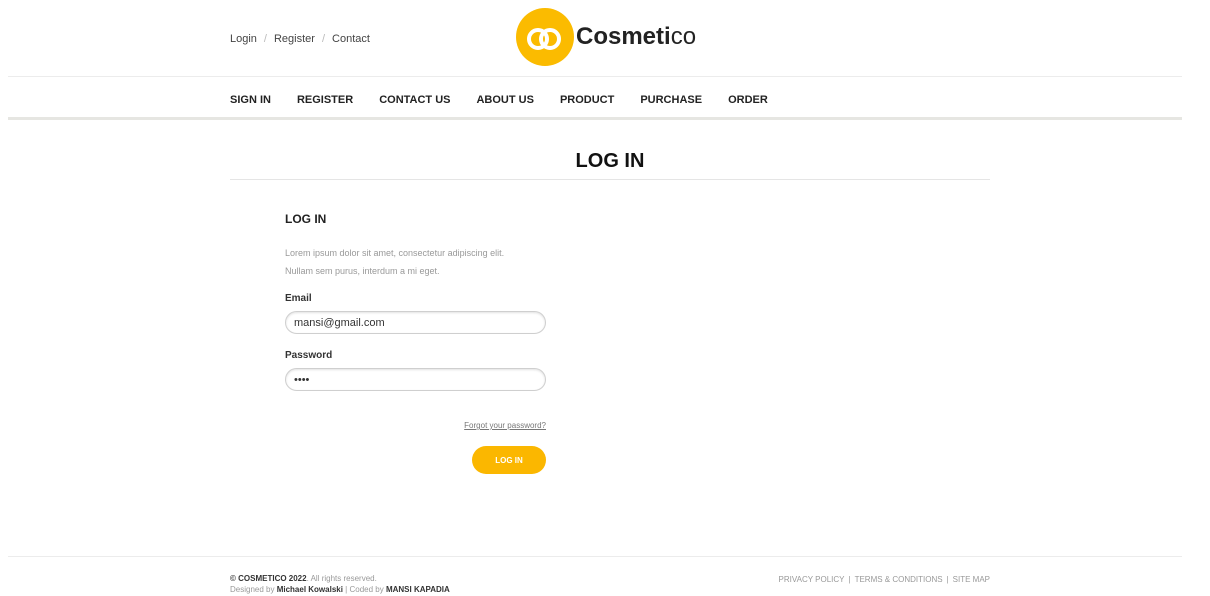 This screenshot has width=1210, height=596. What do you see at coordinates (415, 322) in the screenshot?
I see `email-input` at bounding box center [415, 322].